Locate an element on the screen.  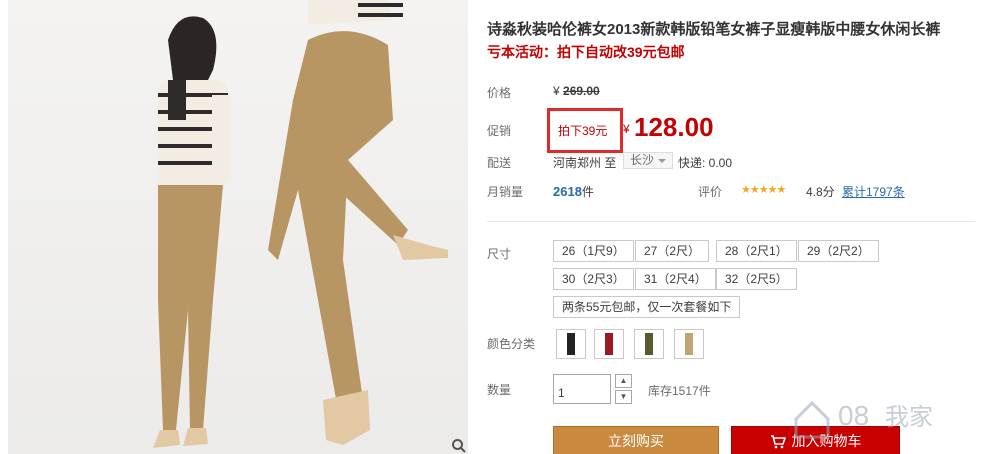
color-swatch-black is located at coordinates (571, 344).